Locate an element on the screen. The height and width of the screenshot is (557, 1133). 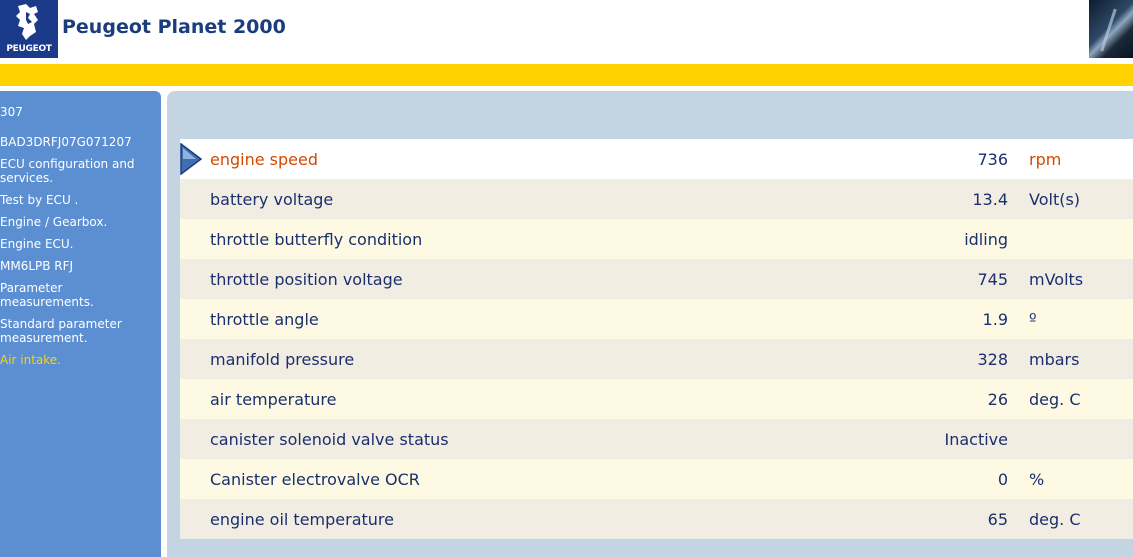
parameter-label: manifold pressure is located at coordinates (282, 359).